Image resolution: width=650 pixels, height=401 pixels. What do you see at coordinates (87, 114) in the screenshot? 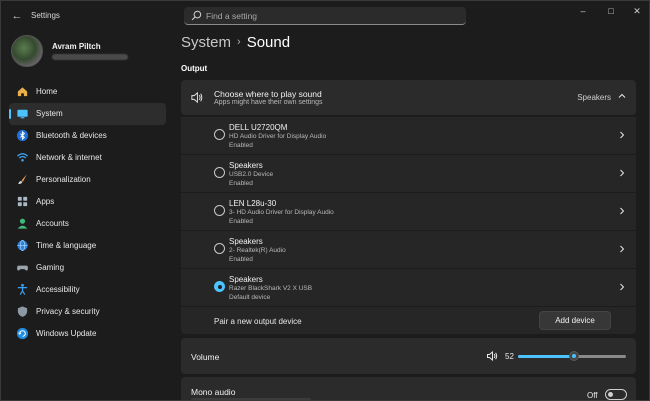
I see `sidebar-item-system: System` at bounding box center [87, 114].